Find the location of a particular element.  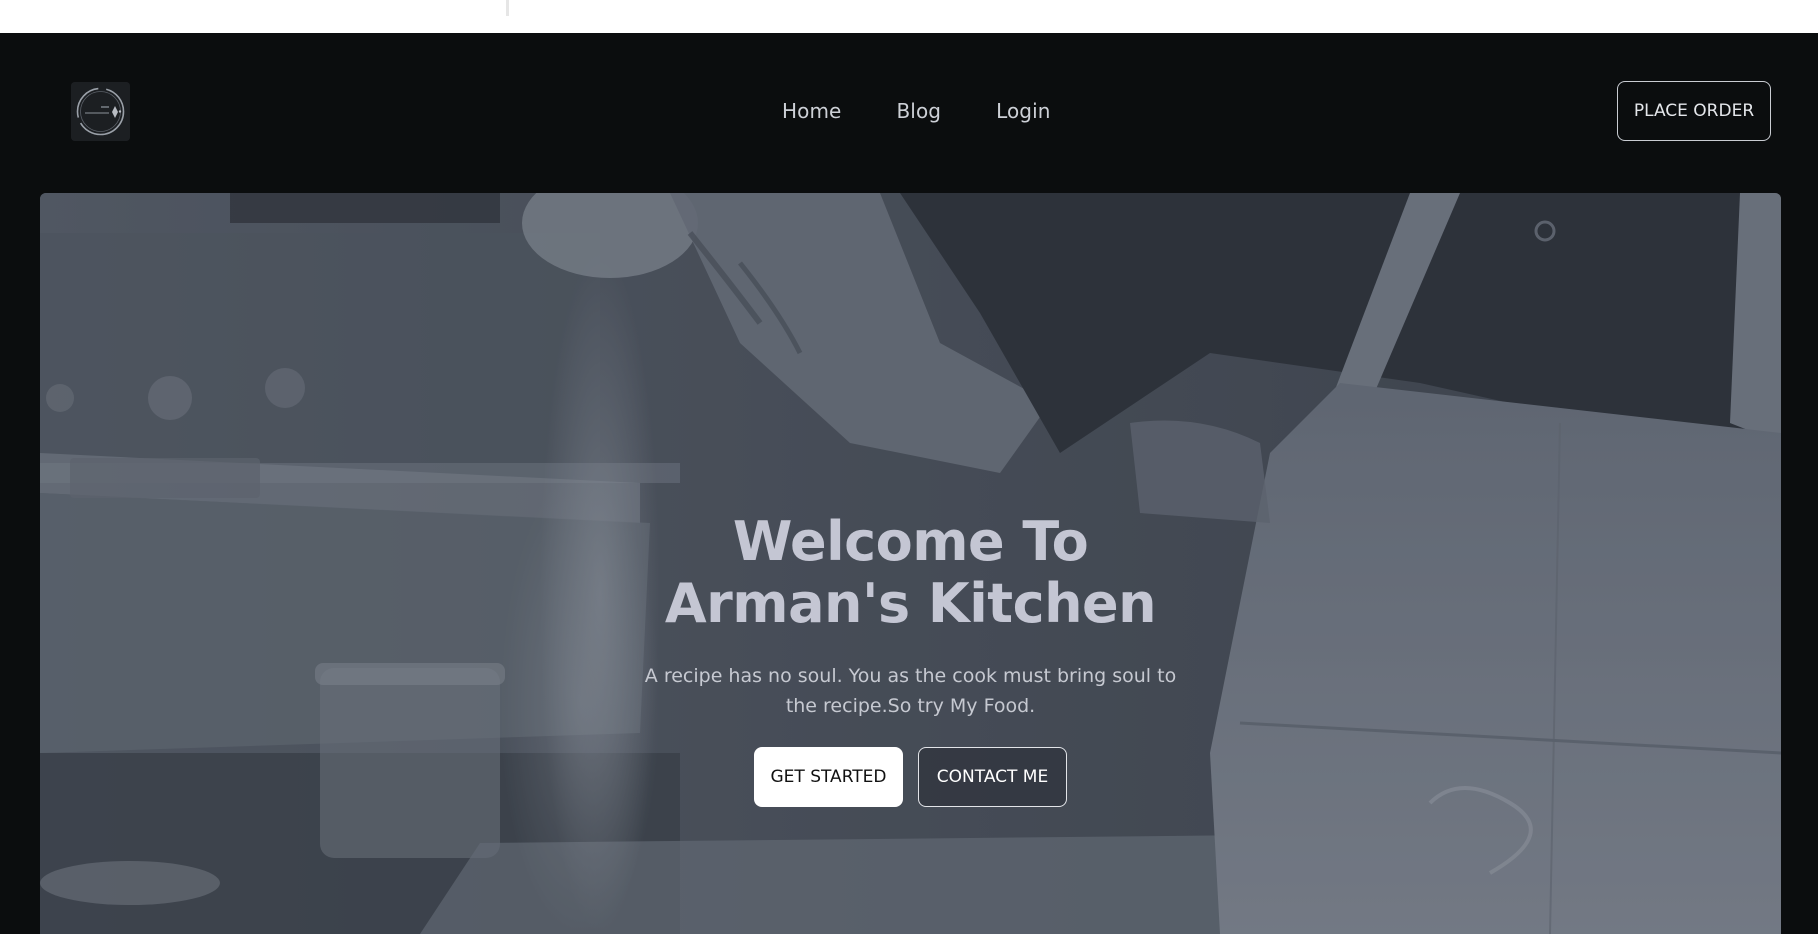

place-order-button: PLACE ORDER is located at coordinates (1694, 111).